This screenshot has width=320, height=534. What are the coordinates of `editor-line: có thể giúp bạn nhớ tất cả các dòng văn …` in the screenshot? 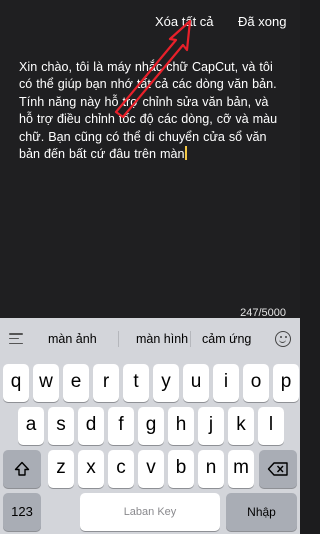 It's located at (148, 84).